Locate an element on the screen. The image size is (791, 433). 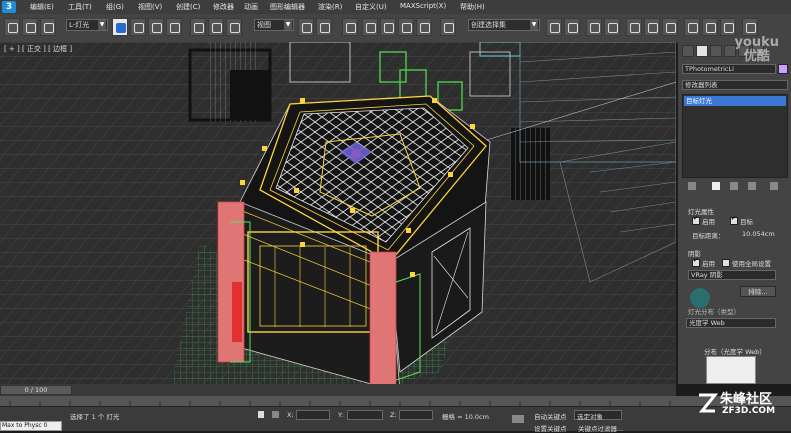
mirror-icon is located at coordinates (554, 27).